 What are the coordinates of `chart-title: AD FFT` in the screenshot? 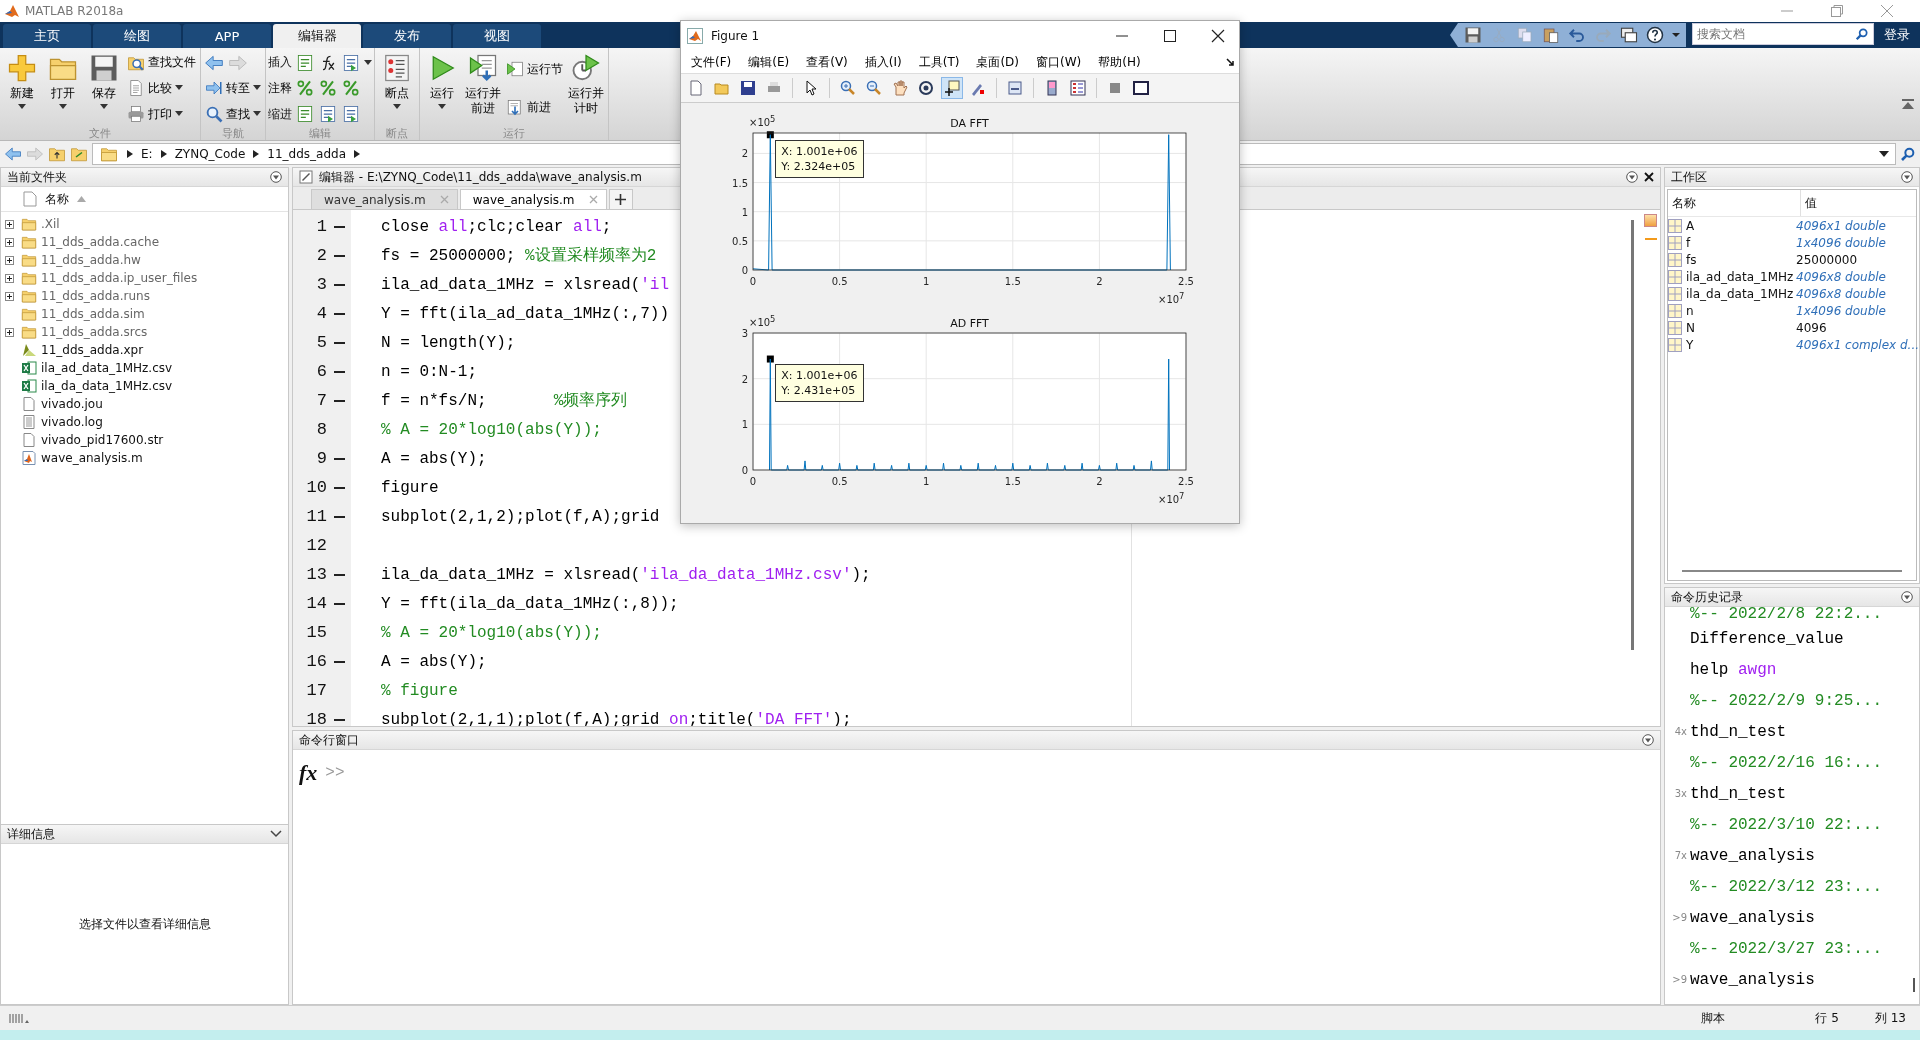 It's located at (969, 323).